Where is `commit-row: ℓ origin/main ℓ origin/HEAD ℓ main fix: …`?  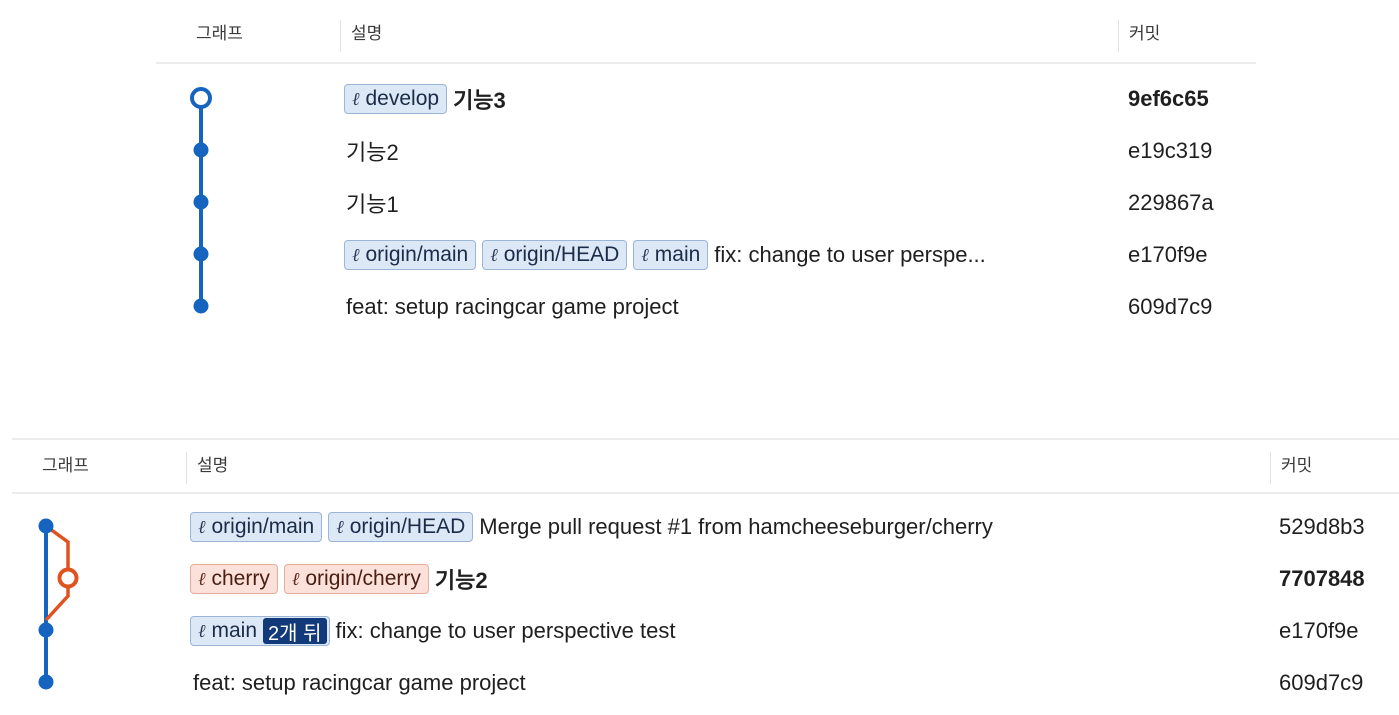
commit-row: ℓ origin/main ℓ origin/HEAD ℓ main fix: … is located at coordinates (706, 254).